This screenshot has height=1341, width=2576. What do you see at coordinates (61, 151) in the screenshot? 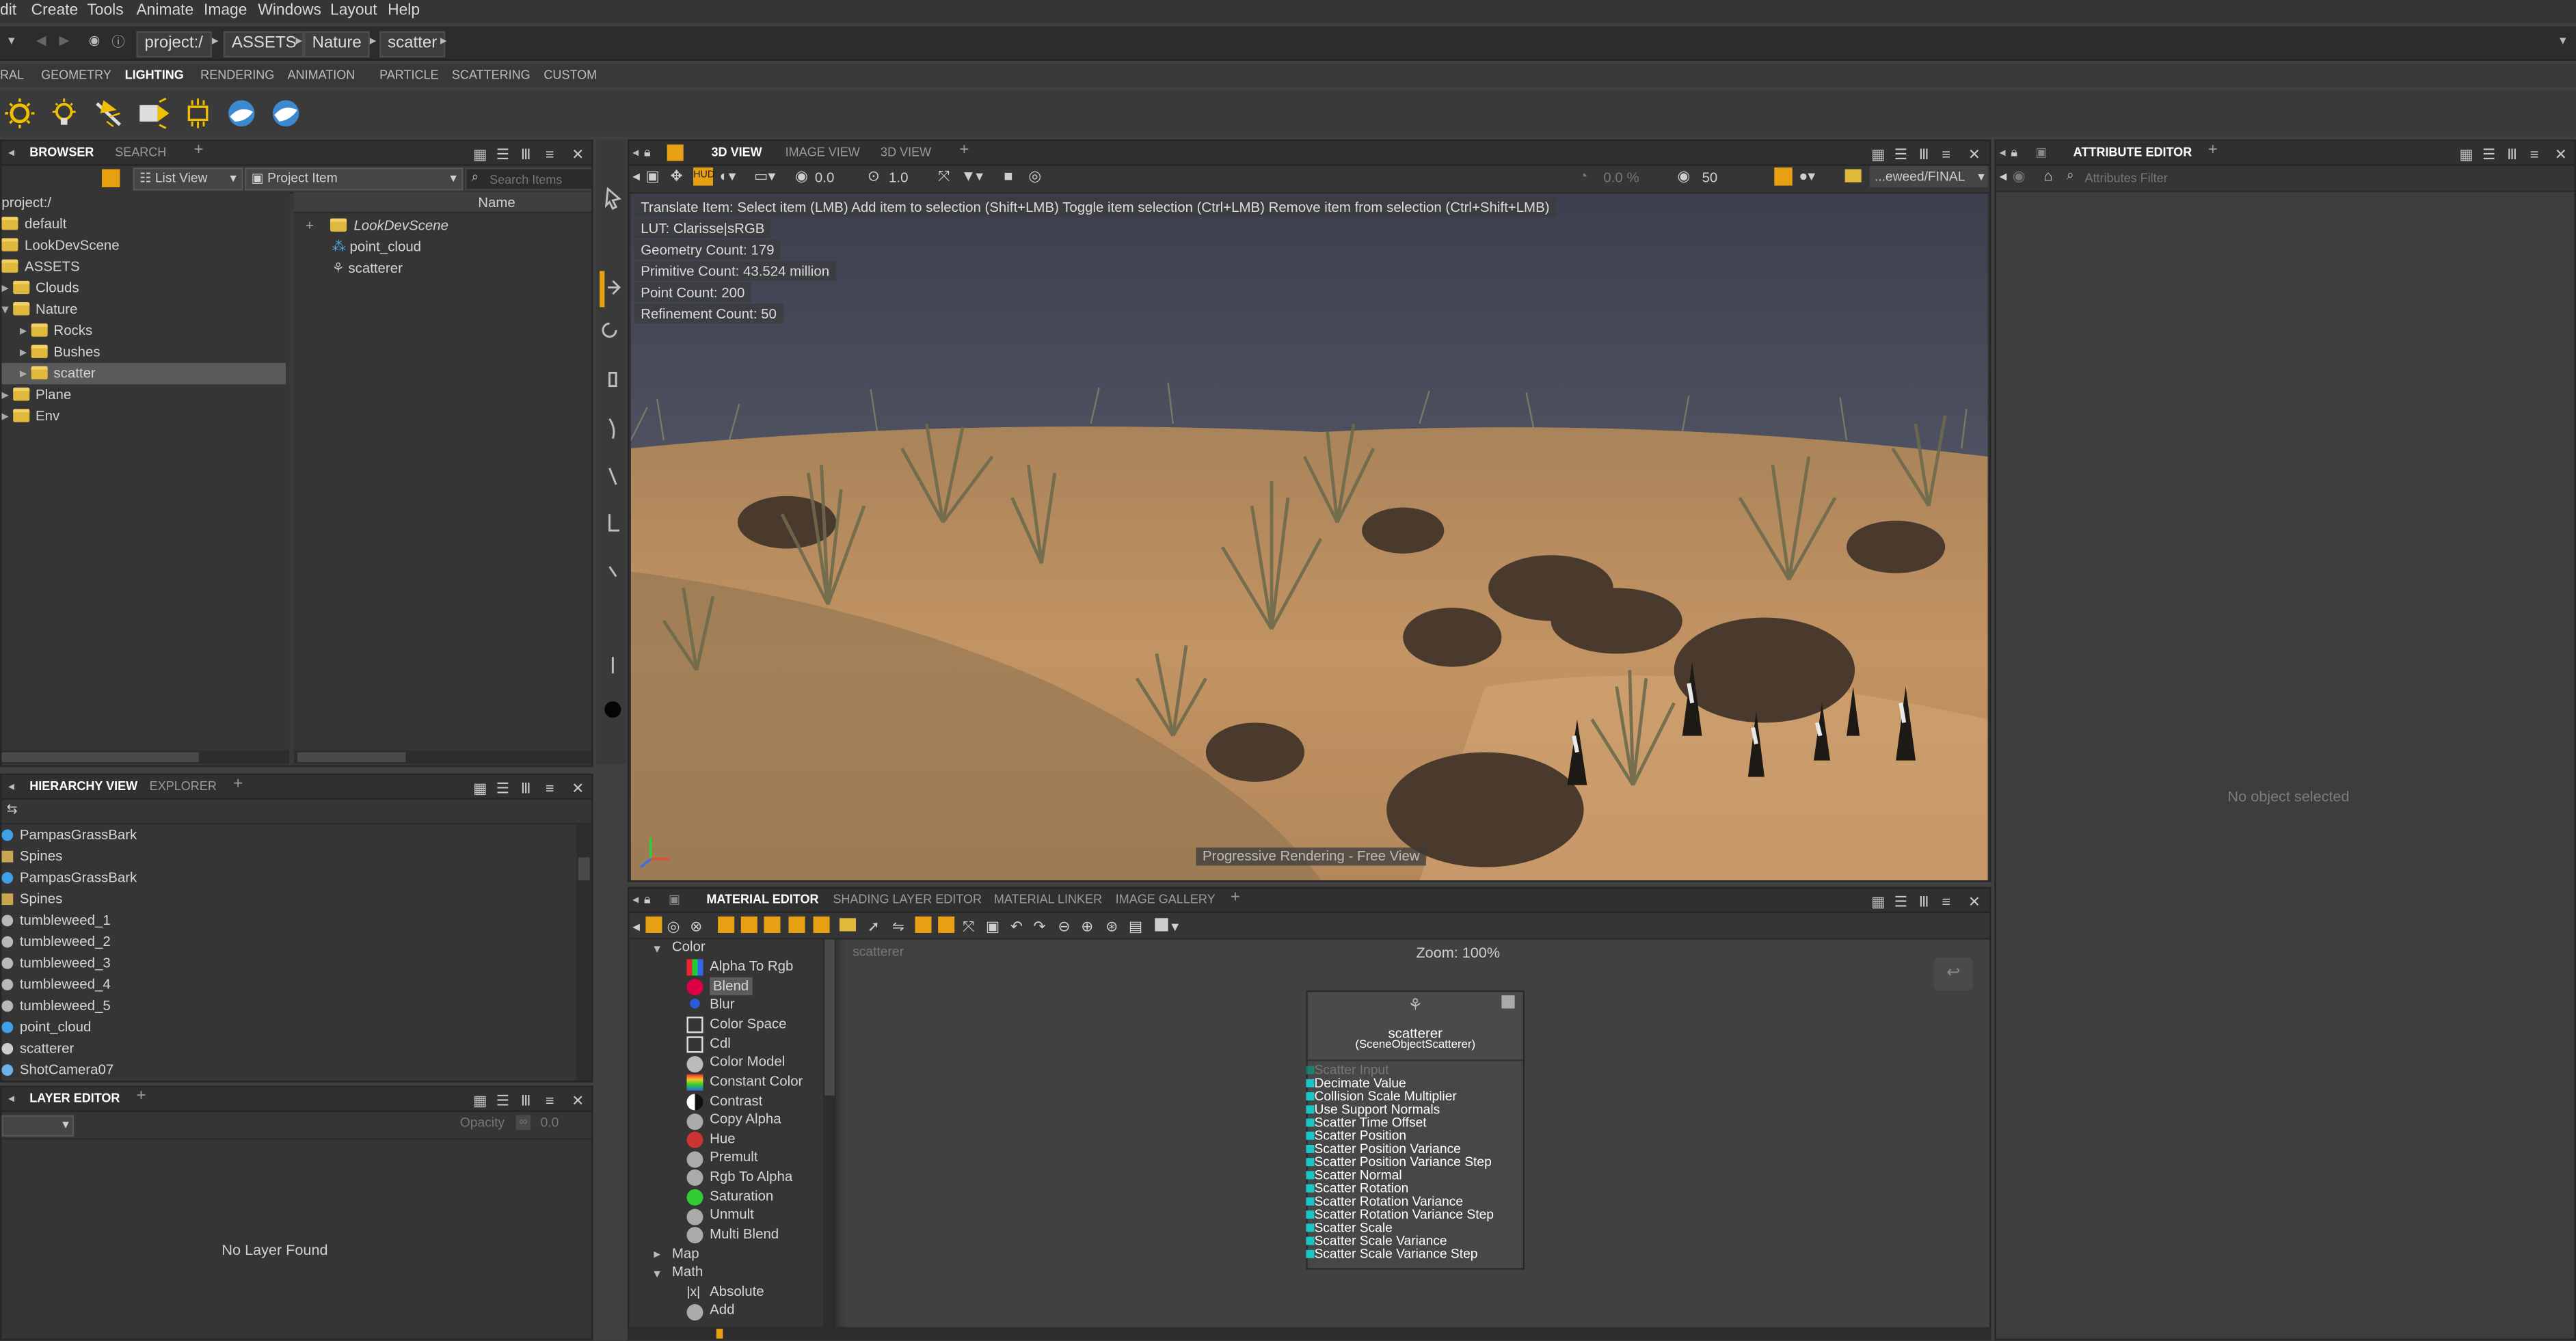
I see `tab-browser: BROWSER` at bounding box center [61, 151].